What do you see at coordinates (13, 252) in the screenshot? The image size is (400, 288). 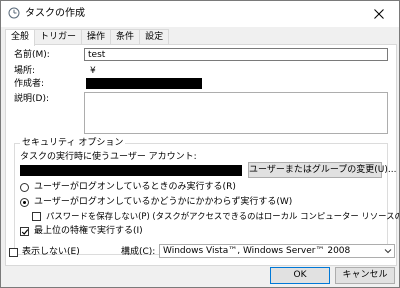 I see `hidden-checkbox` at bounding box center [13, 252].